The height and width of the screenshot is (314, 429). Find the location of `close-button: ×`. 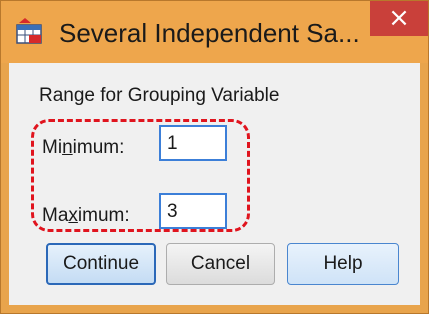

close-button: × is located at coordinates (399, 18).